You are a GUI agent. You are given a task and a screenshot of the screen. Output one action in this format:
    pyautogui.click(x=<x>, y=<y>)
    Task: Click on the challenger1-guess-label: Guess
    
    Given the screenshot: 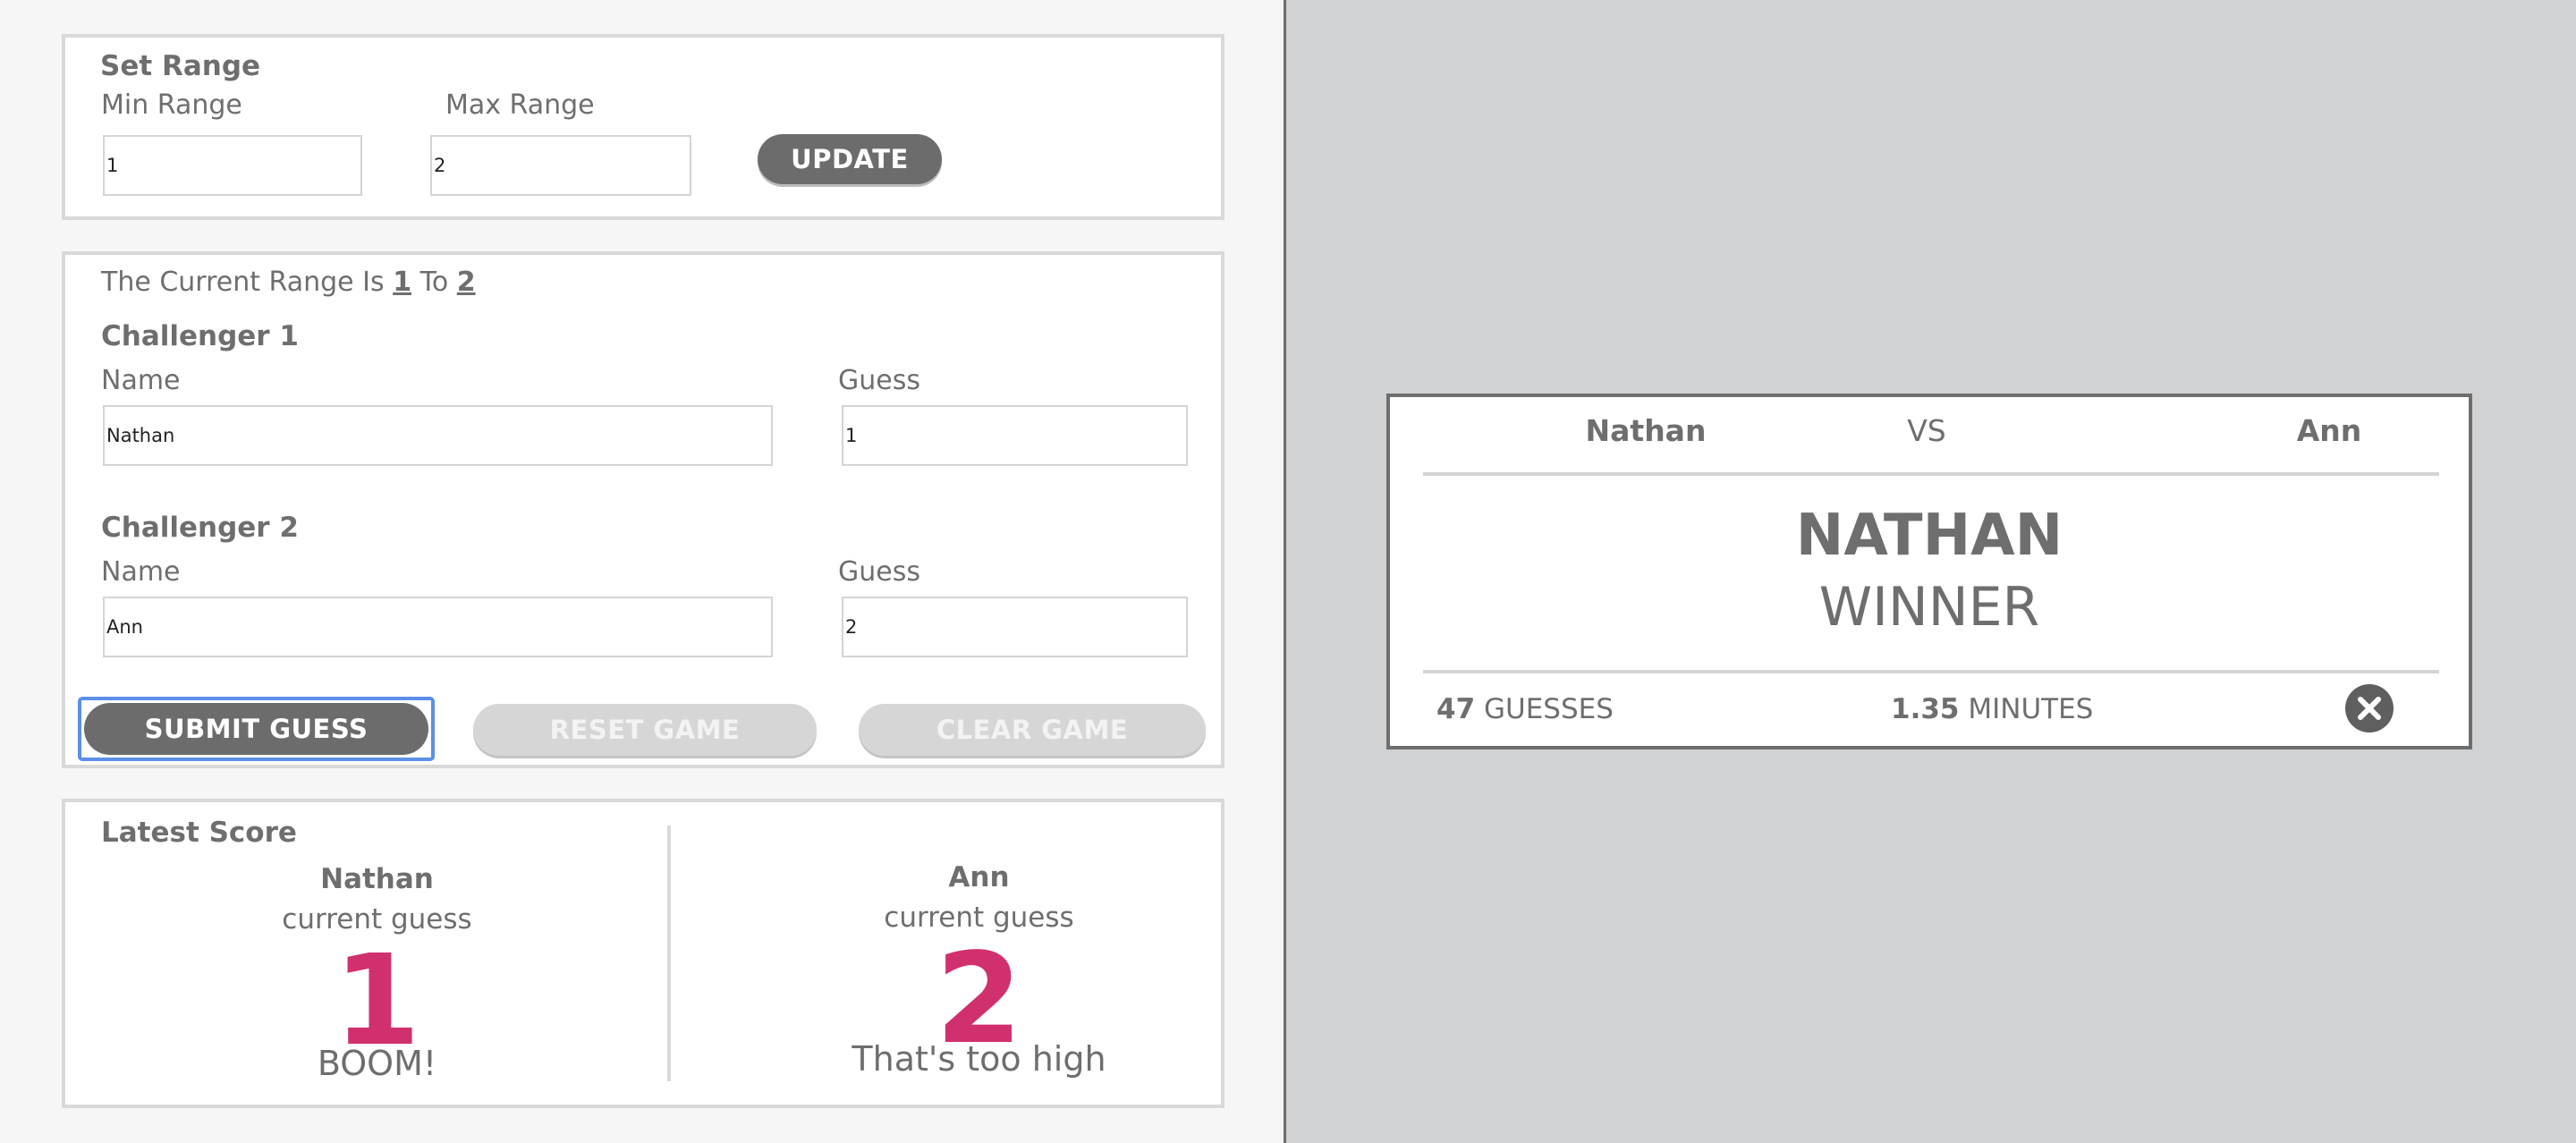 What is the action you would take?
    pyautogui.click(x=879, y=380)
    